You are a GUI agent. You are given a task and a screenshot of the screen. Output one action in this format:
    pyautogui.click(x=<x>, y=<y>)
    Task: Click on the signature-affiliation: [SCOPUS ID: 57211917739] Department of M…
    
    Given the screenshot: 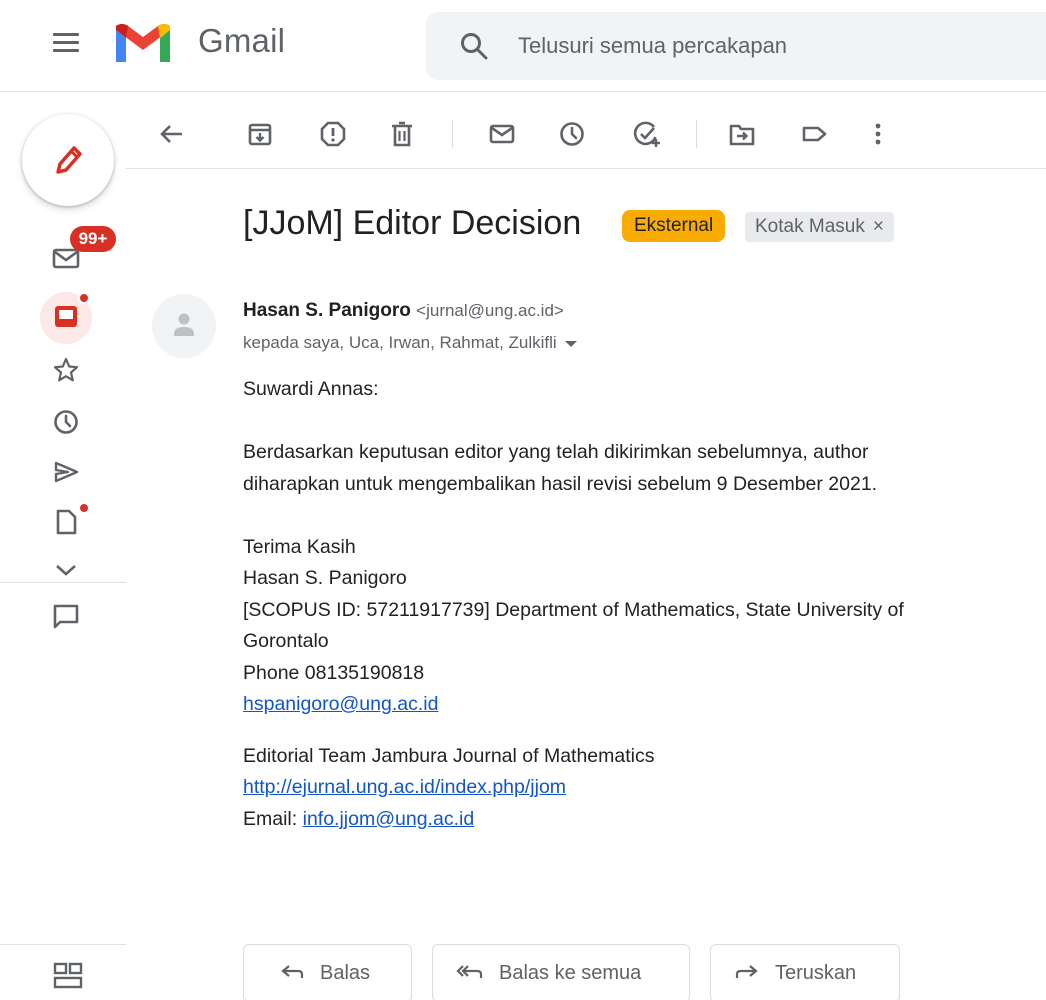 What is the action you would take?
    pyautogui.click(x=573, y=625)
    